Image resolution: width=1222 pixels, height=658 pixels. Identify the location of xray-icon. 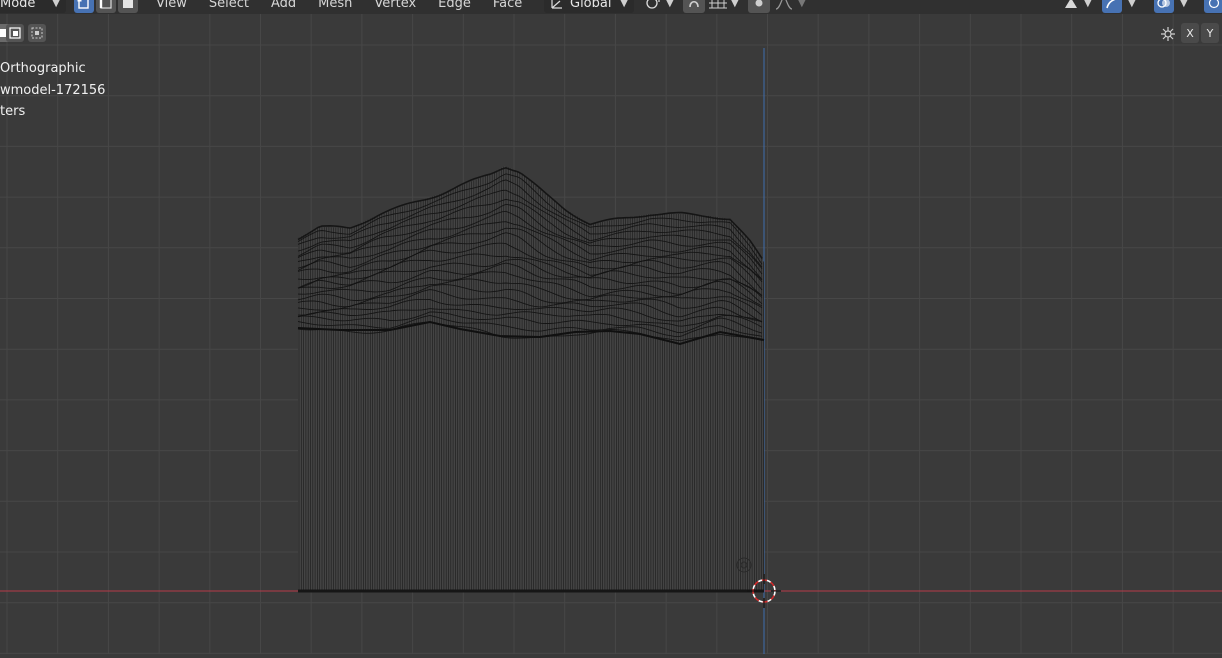
(1164, 6).